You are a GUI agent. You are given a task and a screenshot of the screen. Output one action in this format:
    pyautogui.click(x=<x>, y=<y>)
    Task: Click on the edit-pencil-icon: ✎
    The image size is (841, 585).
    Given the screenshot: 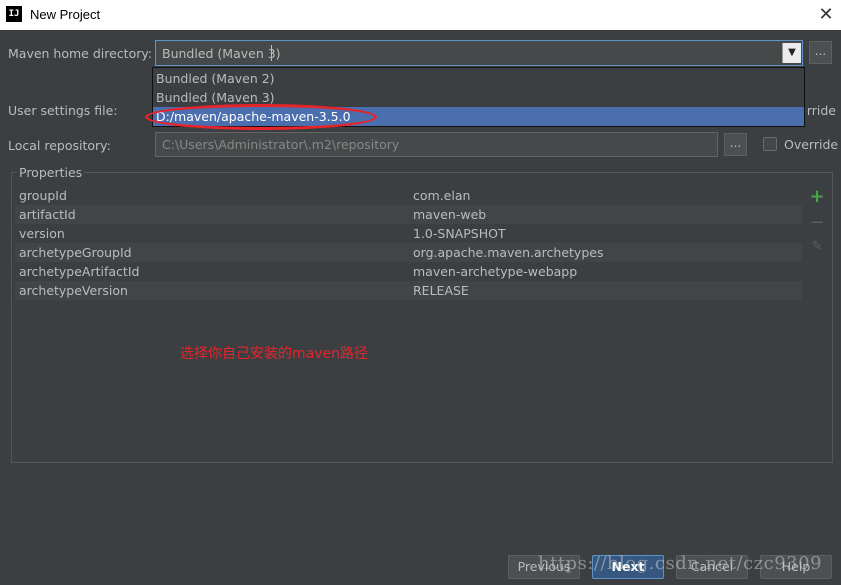 What is the action you would take?
    pyautogui.click(x=817, y=247)
    